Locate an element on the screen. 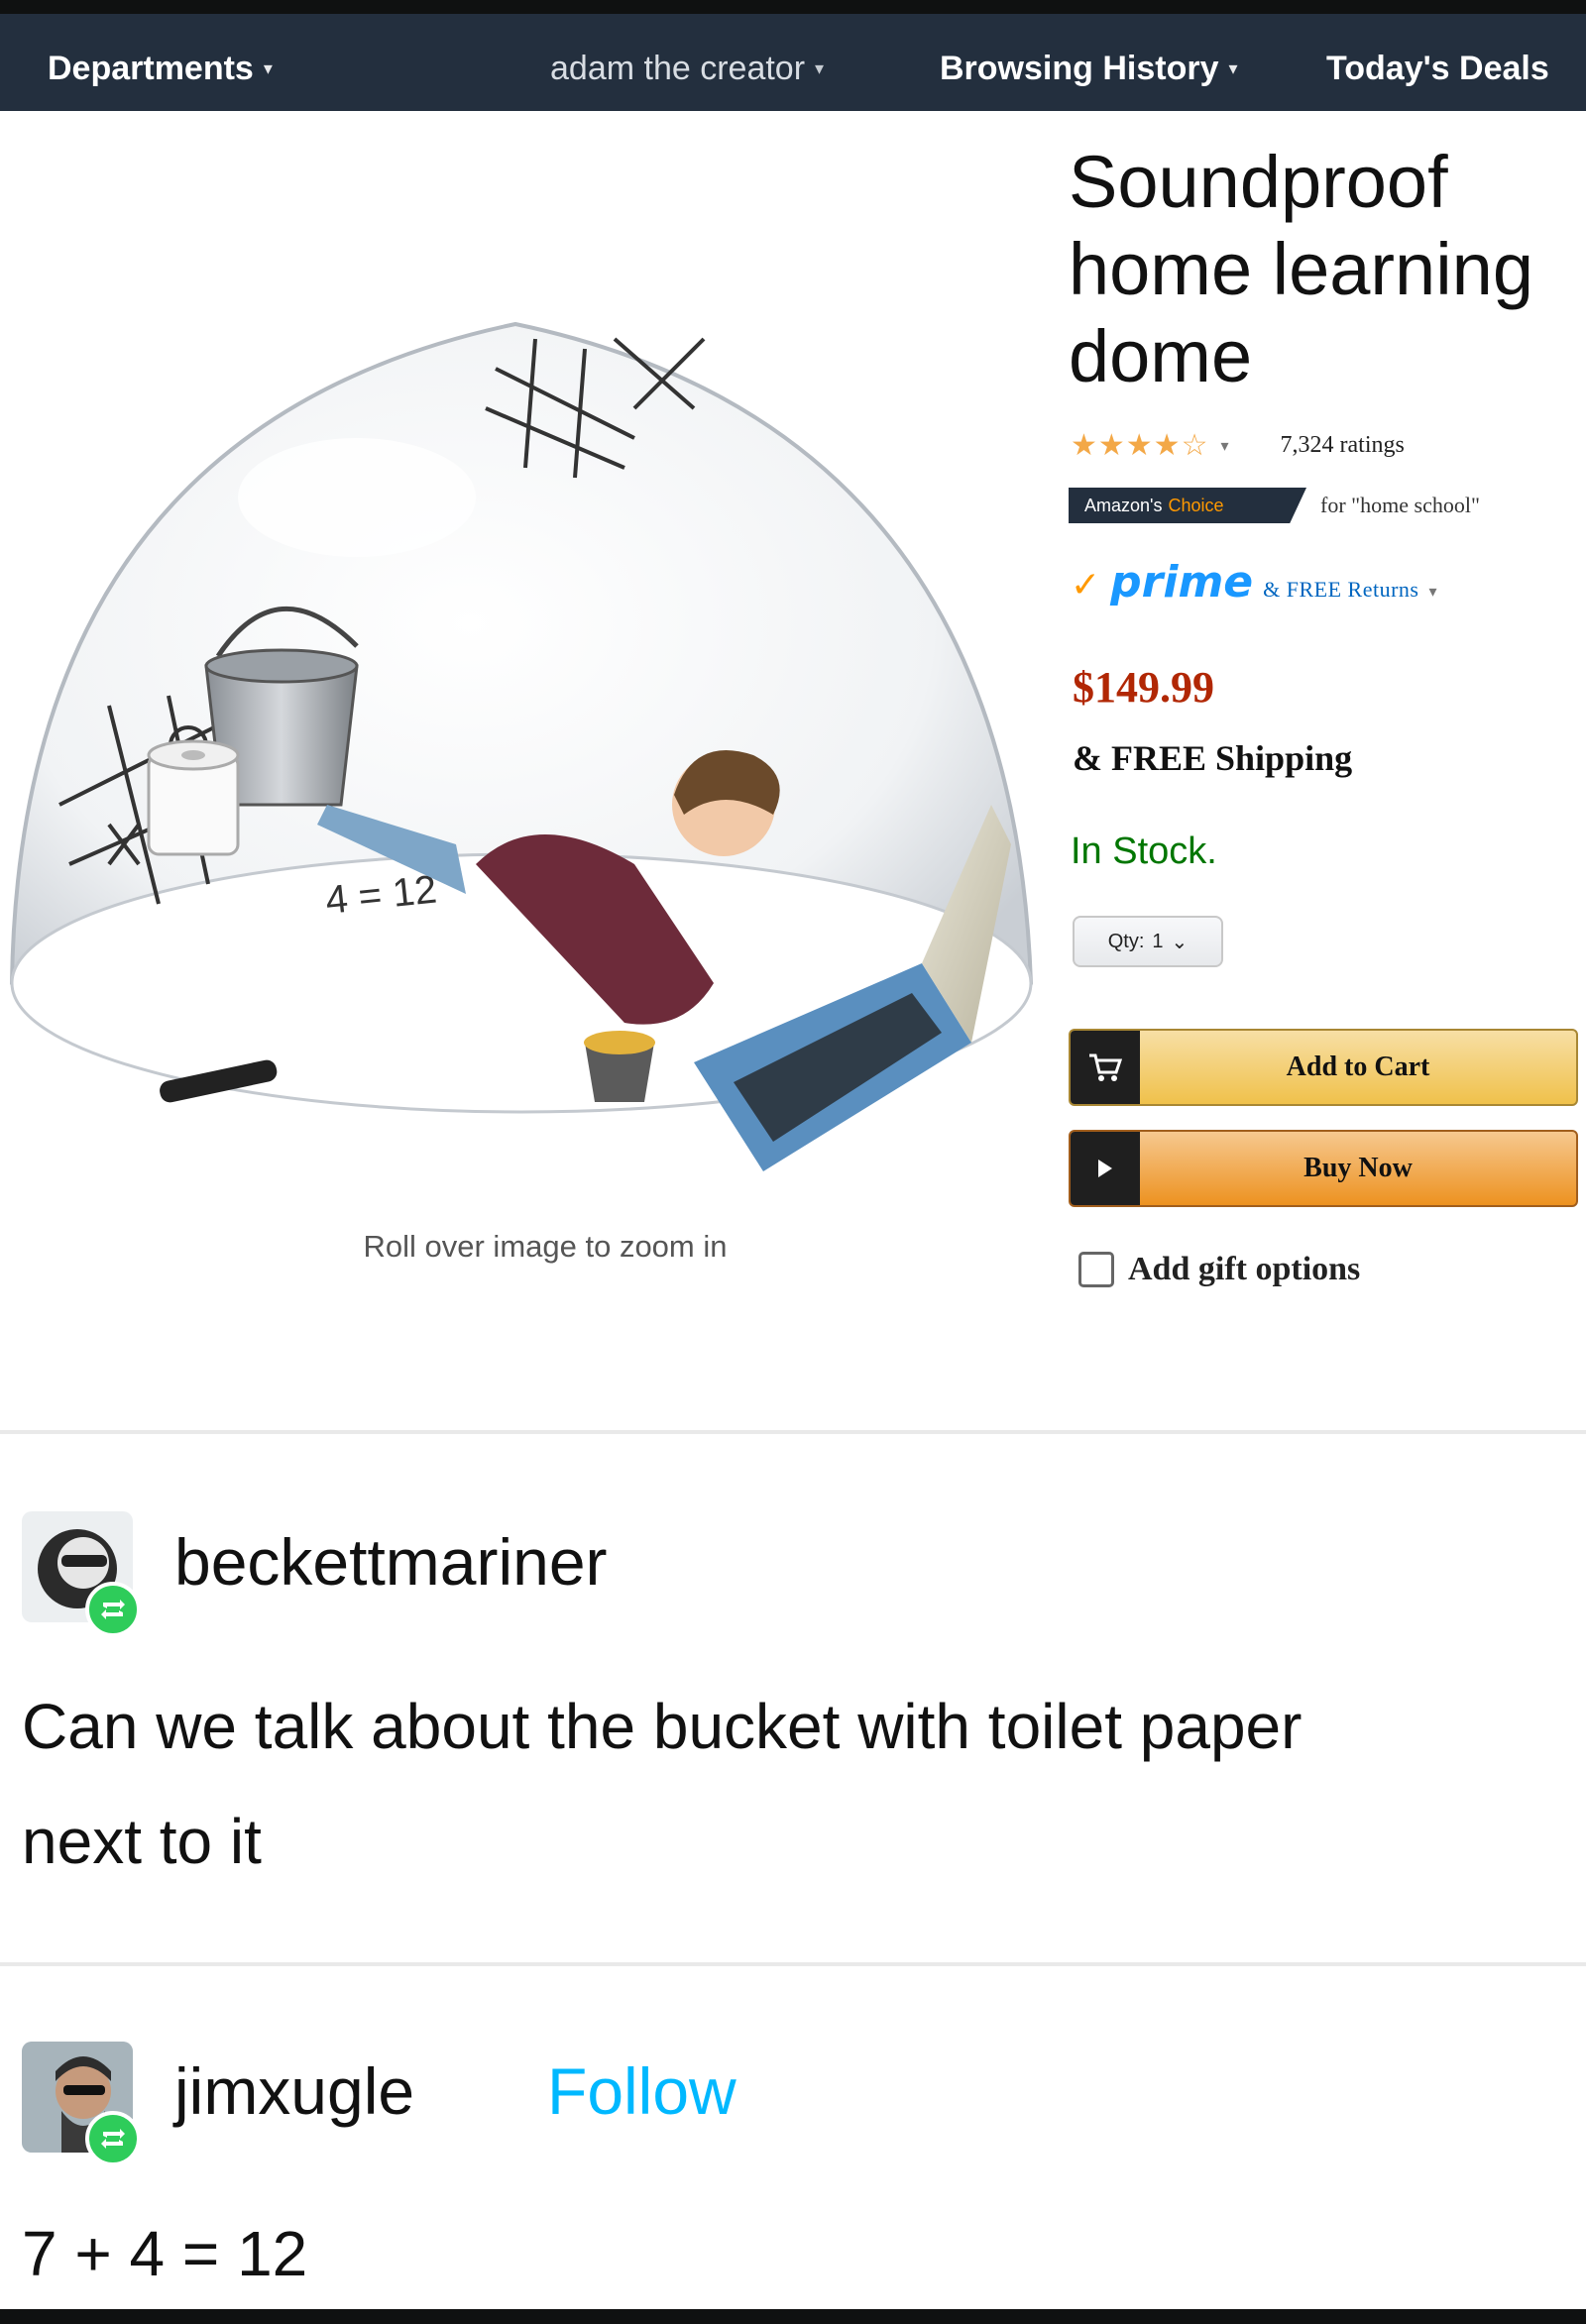 This screenshot has height=2324, width=1586. badge-sub-label: Choice is located at coordinates (1196, 505).